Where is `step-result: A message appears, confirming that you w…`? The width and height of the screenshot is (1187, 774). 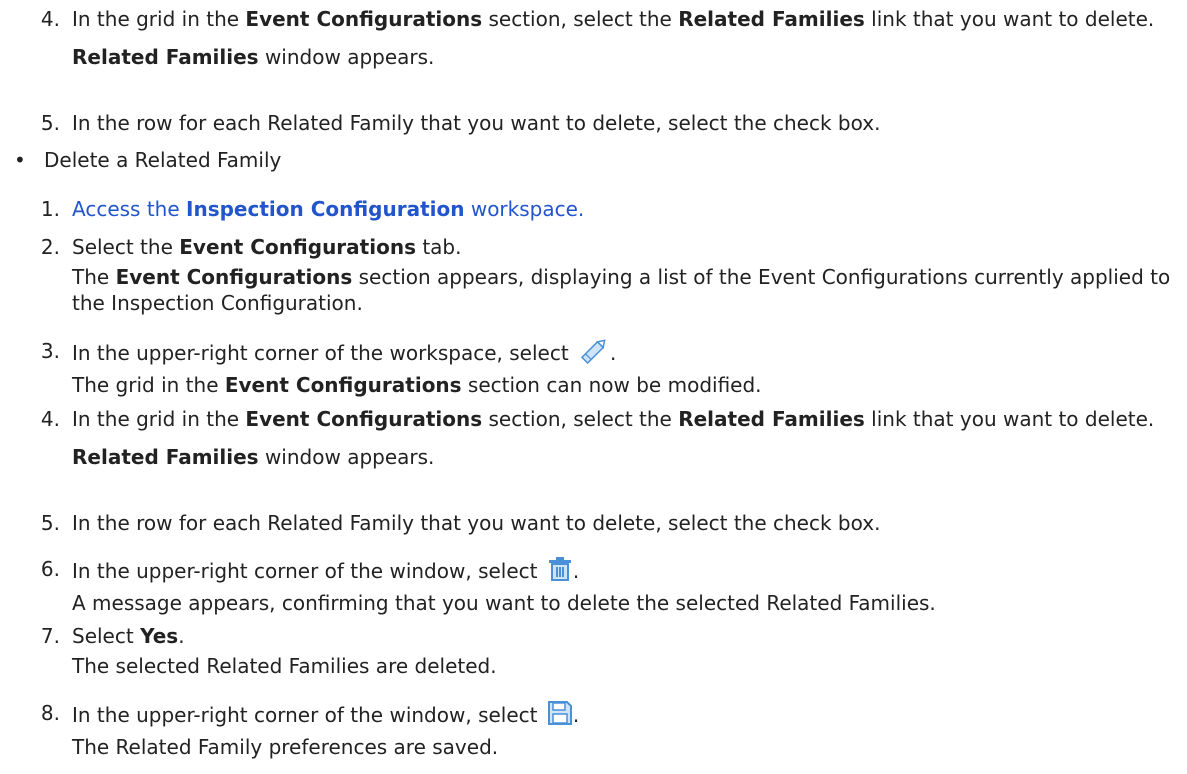
step-result: A message appears, confirming that you w… is located at coordinates (504, 603).